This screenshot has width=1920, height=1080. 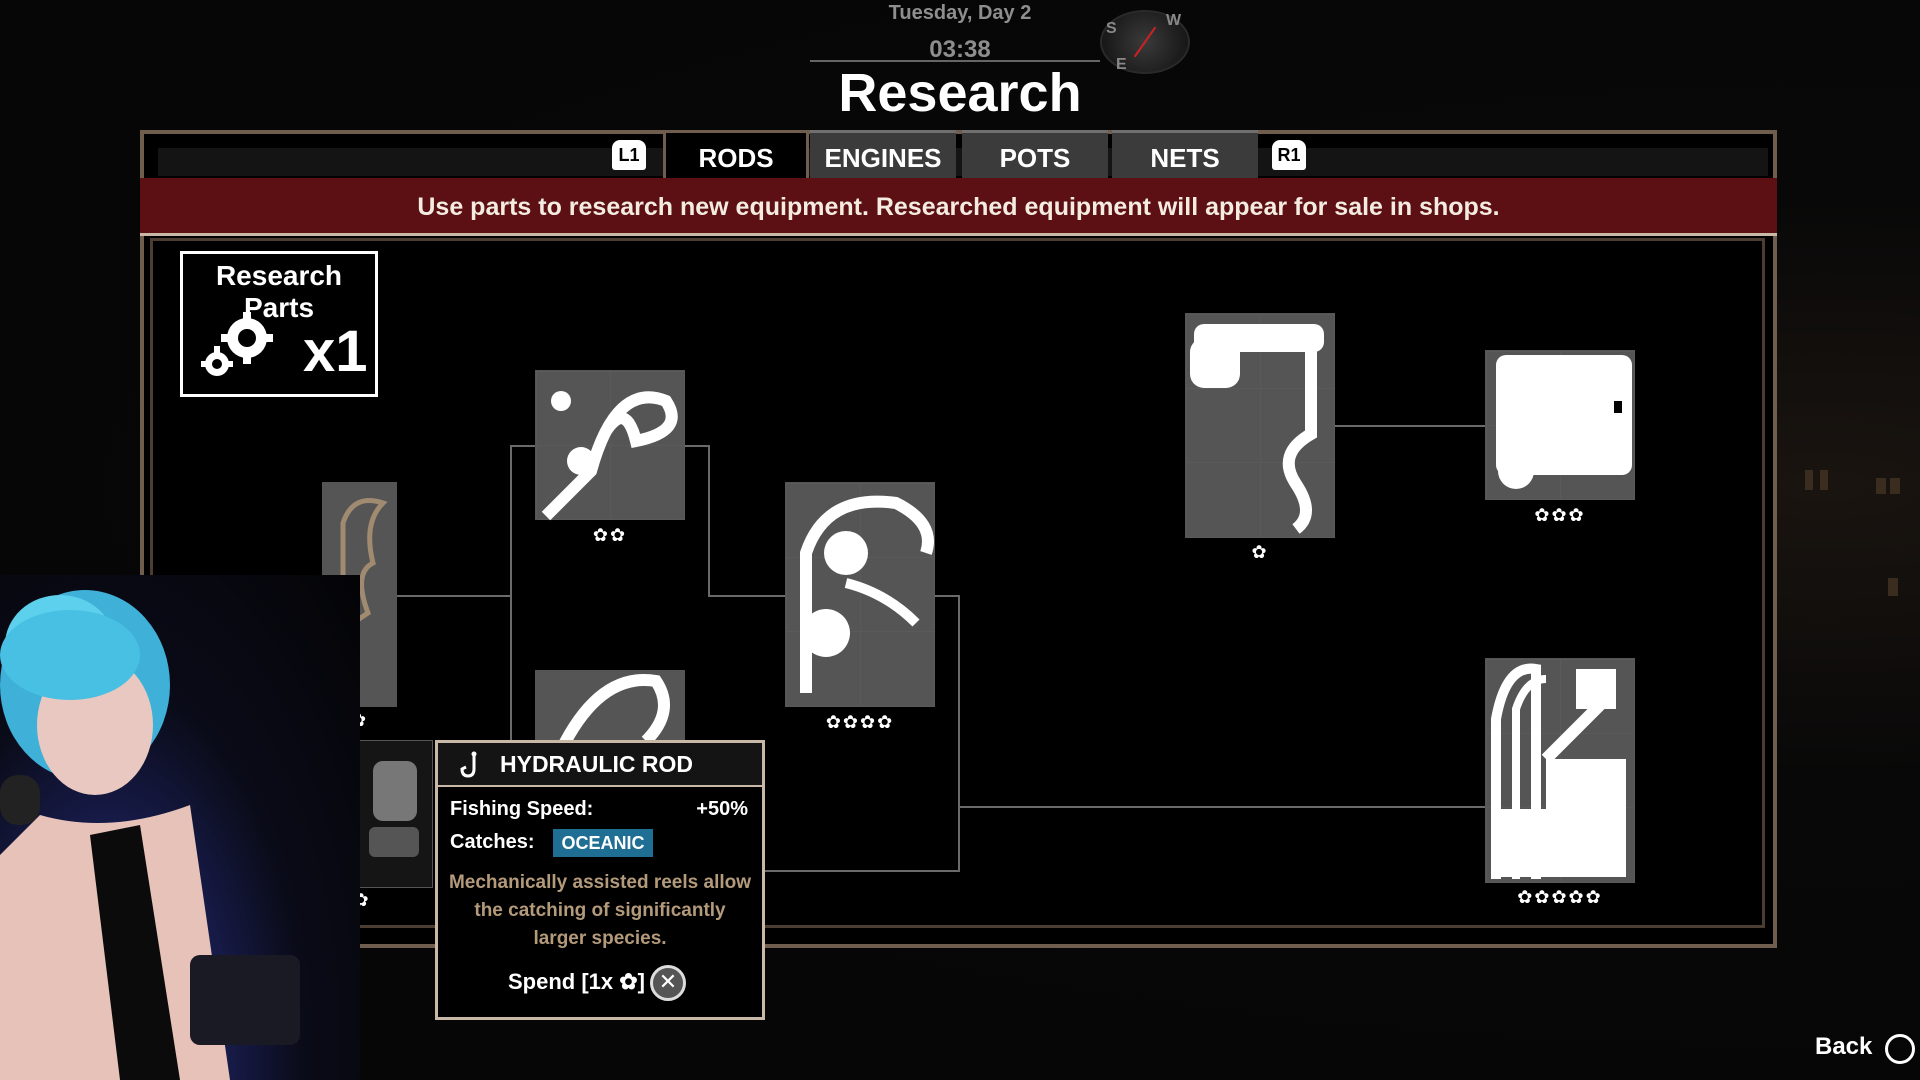 I want to click on node-stars: ✿, so click(x=1260, y=552).